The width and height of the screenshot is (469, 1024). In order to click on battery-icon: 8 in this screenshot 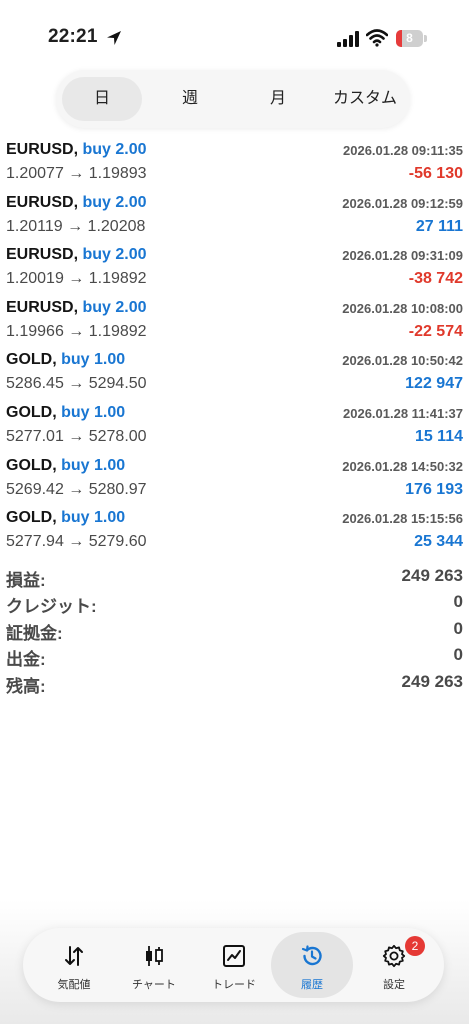, I will do `click(412, 38)`.